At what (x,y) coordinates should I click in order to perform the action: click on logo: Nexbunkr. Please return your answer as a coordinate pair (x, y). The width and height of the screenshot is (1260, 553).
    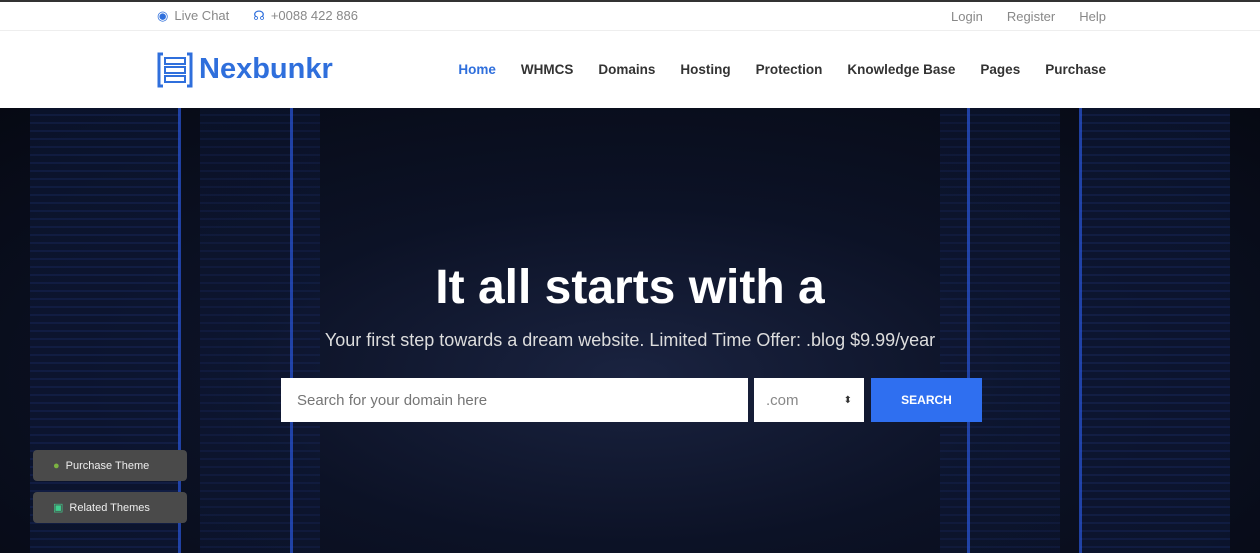
    Looking at the image, I should click on (245, 70).